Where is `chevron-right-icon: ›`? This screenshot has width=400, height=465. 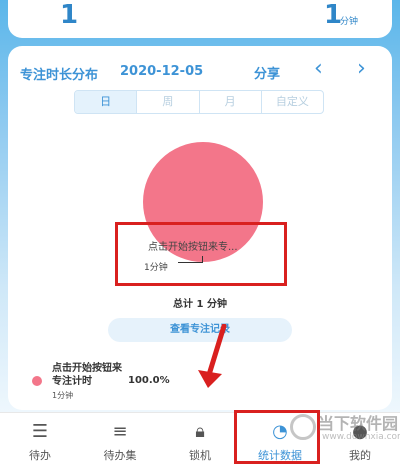
chevron-right-icon: › is located at coordinates (361, 68).